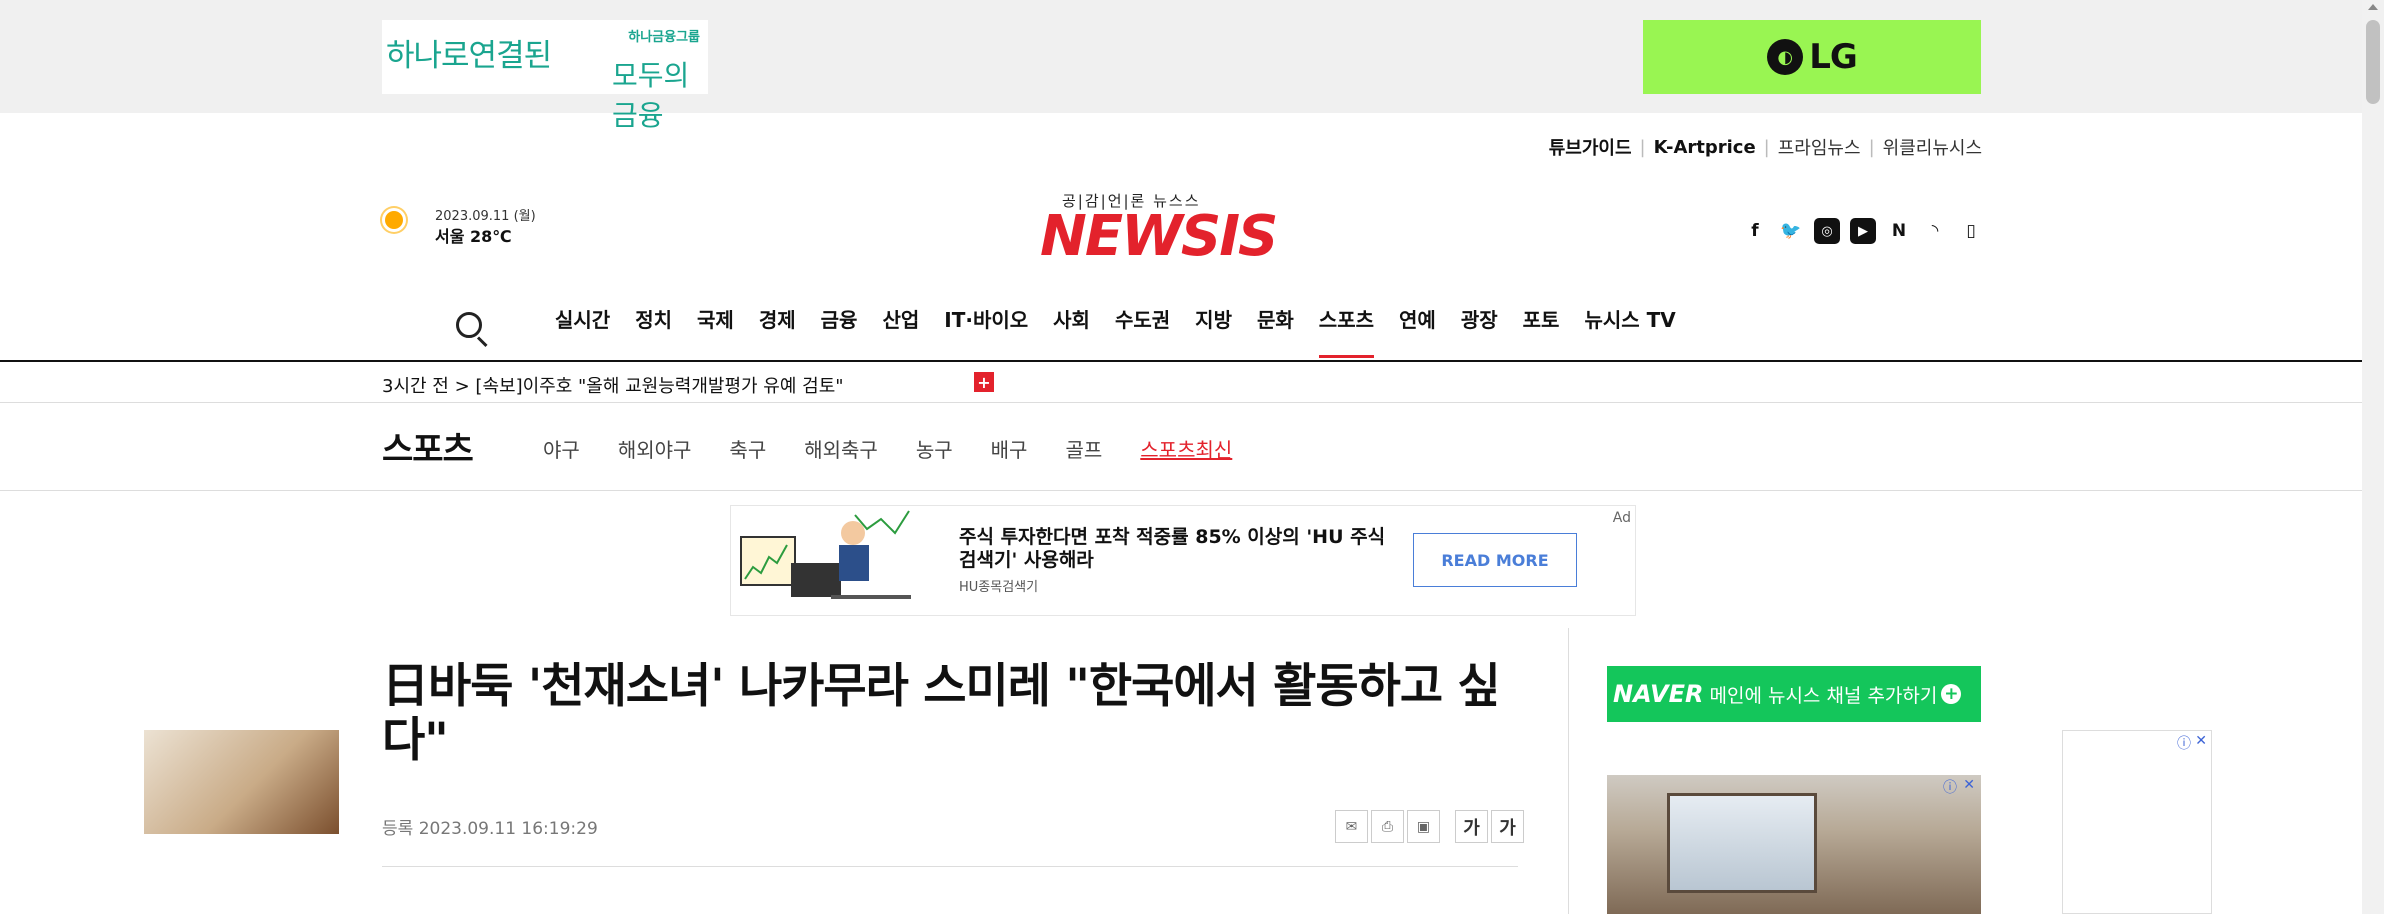 This screenshot has height=914, width=2384. What do you see at coordinates (1192, 66) in the screenshot?
I see `top-ad-band: 하나로연결된 하나금융그룹 모두의 금융 ◐ LG` at bounding box center [1192, 66].